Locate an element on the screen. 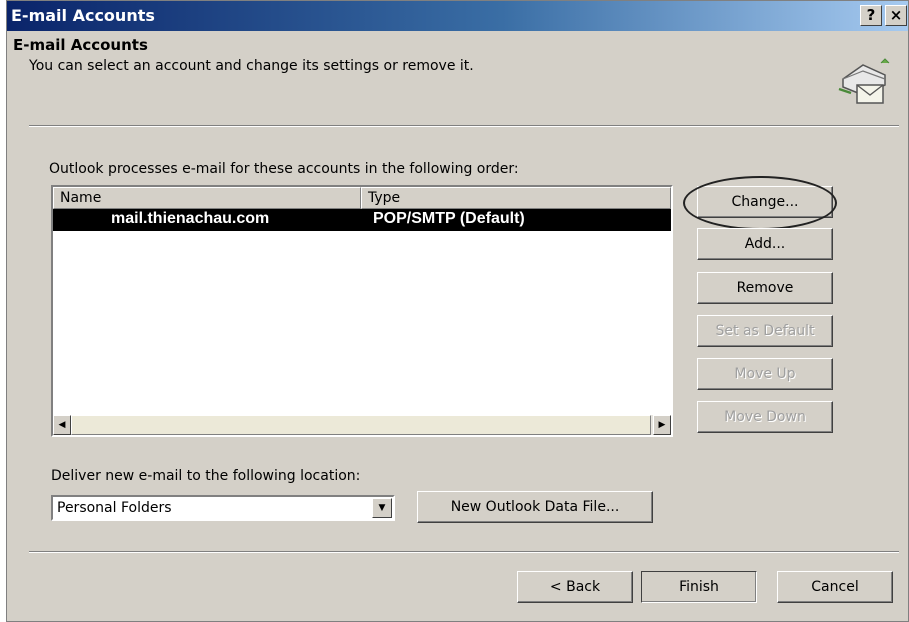  scroll-right-icon: ▶ is located at coordinates (662, 425).